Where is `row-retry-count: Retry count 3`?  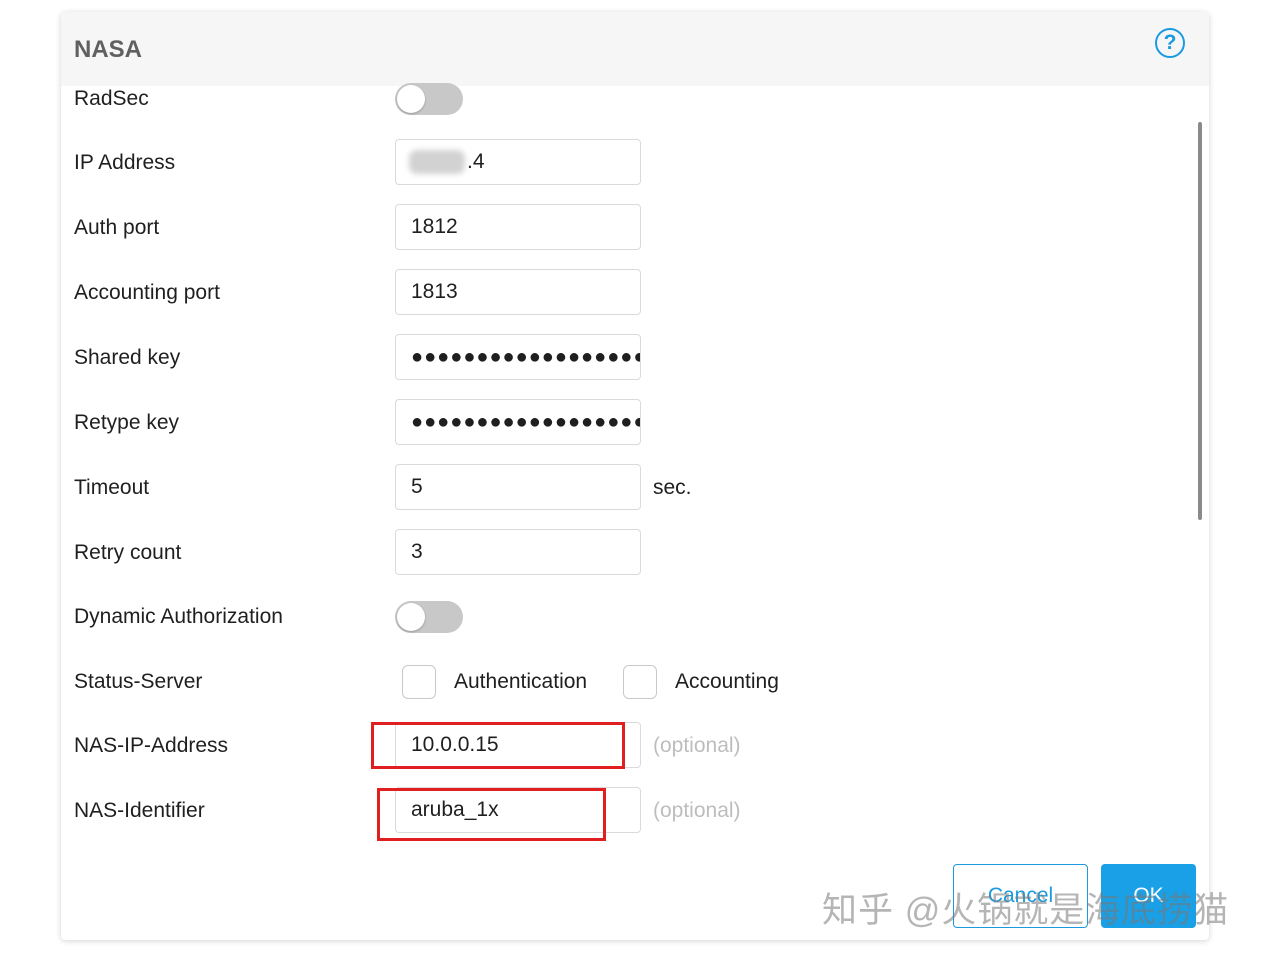 row-retry-count: Retry count 3 is located at coordinates (626, 553).